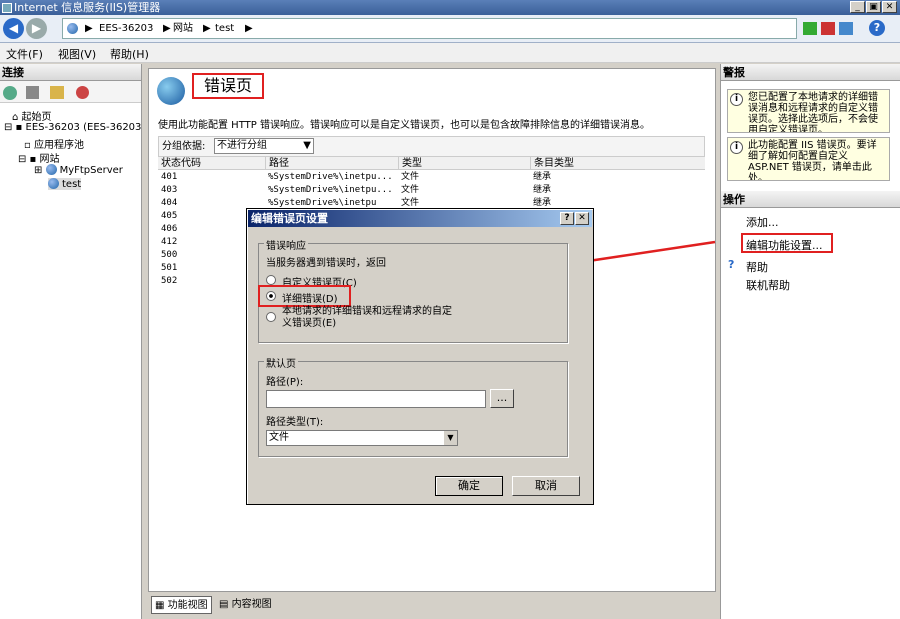 The image size is (900, 619). Describe the element at coordinates (469, 486) in the screenshot. I see `ok-button: 确定` at that location.